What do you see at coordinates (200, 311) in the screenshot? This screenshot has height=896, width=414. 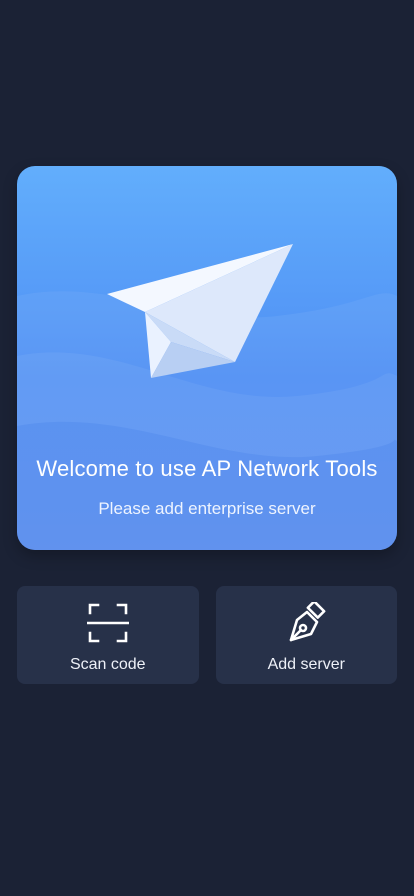 I see `paper-plane-icon` at bounding box center [200, 311].